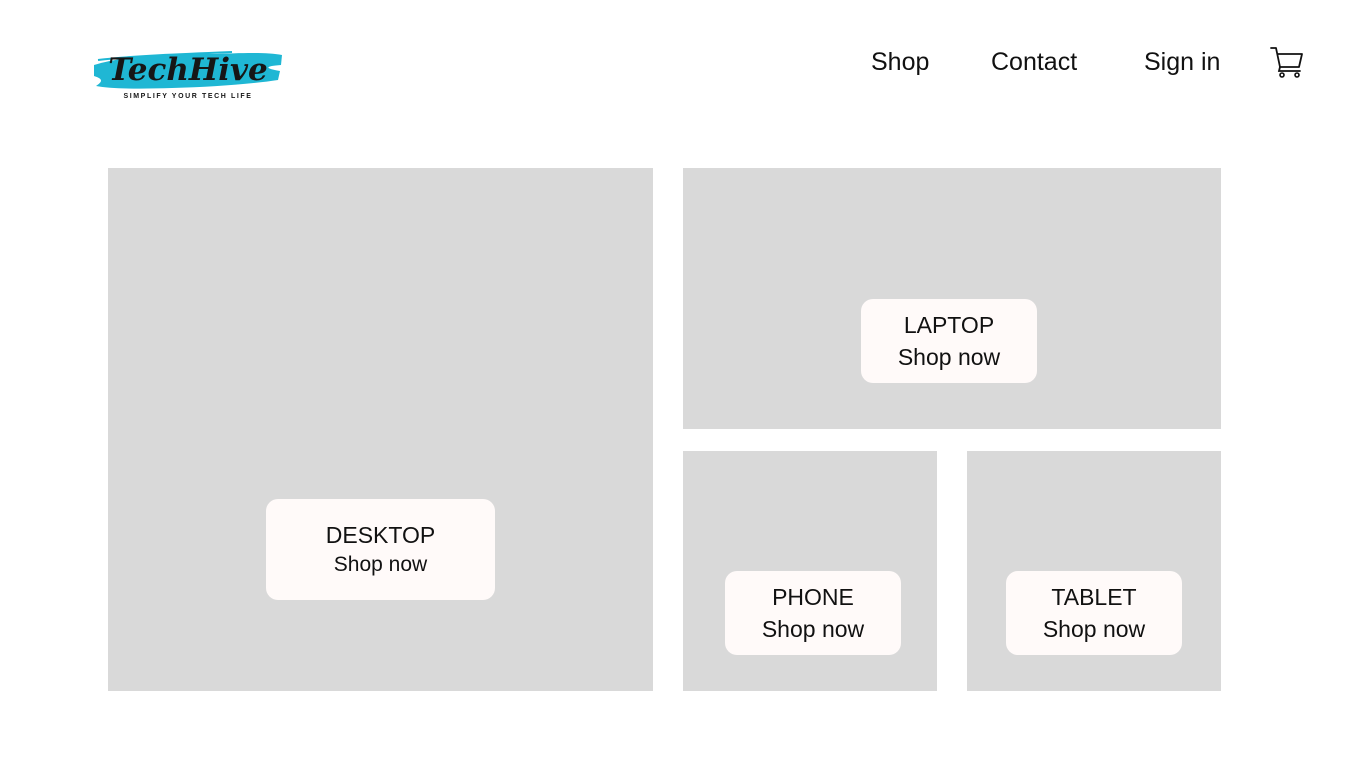 The image size is (1366, 768). What do you see at coordinates (1094, 629) in the screenshot?
I see `tablet-shop-now-link: Shop now` at bounding box center [1094, 629].